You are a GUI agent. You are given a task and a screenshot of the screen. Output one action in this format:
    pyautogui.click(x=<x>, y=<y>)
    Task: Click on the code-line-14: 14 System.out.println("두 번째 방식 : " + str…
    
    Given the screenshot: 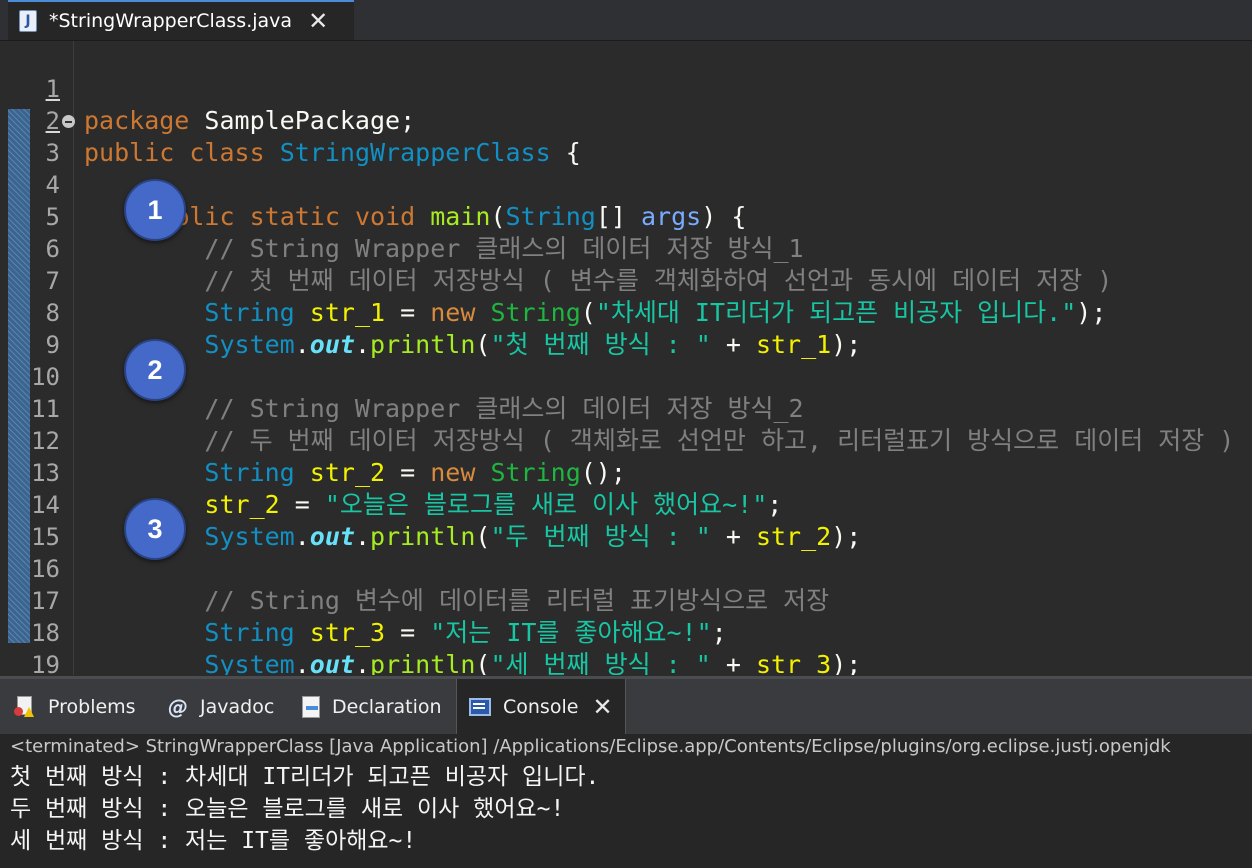 What is the action you would take?
    pyautogui.click(x=626, y=504)
    